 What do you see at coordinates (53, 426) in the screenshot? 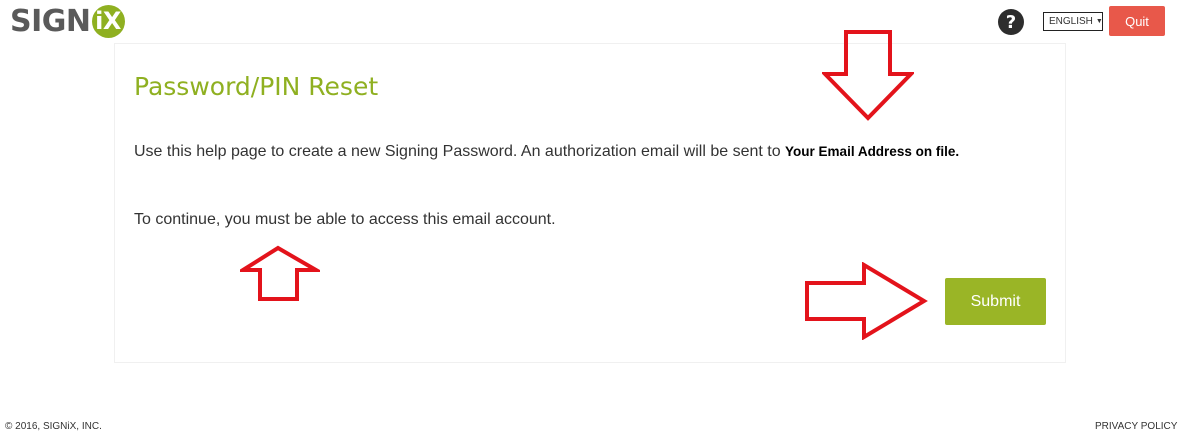
I see `copyright-text: © 2016, SIGNiX, INC.` at bounding box center [53, 426].